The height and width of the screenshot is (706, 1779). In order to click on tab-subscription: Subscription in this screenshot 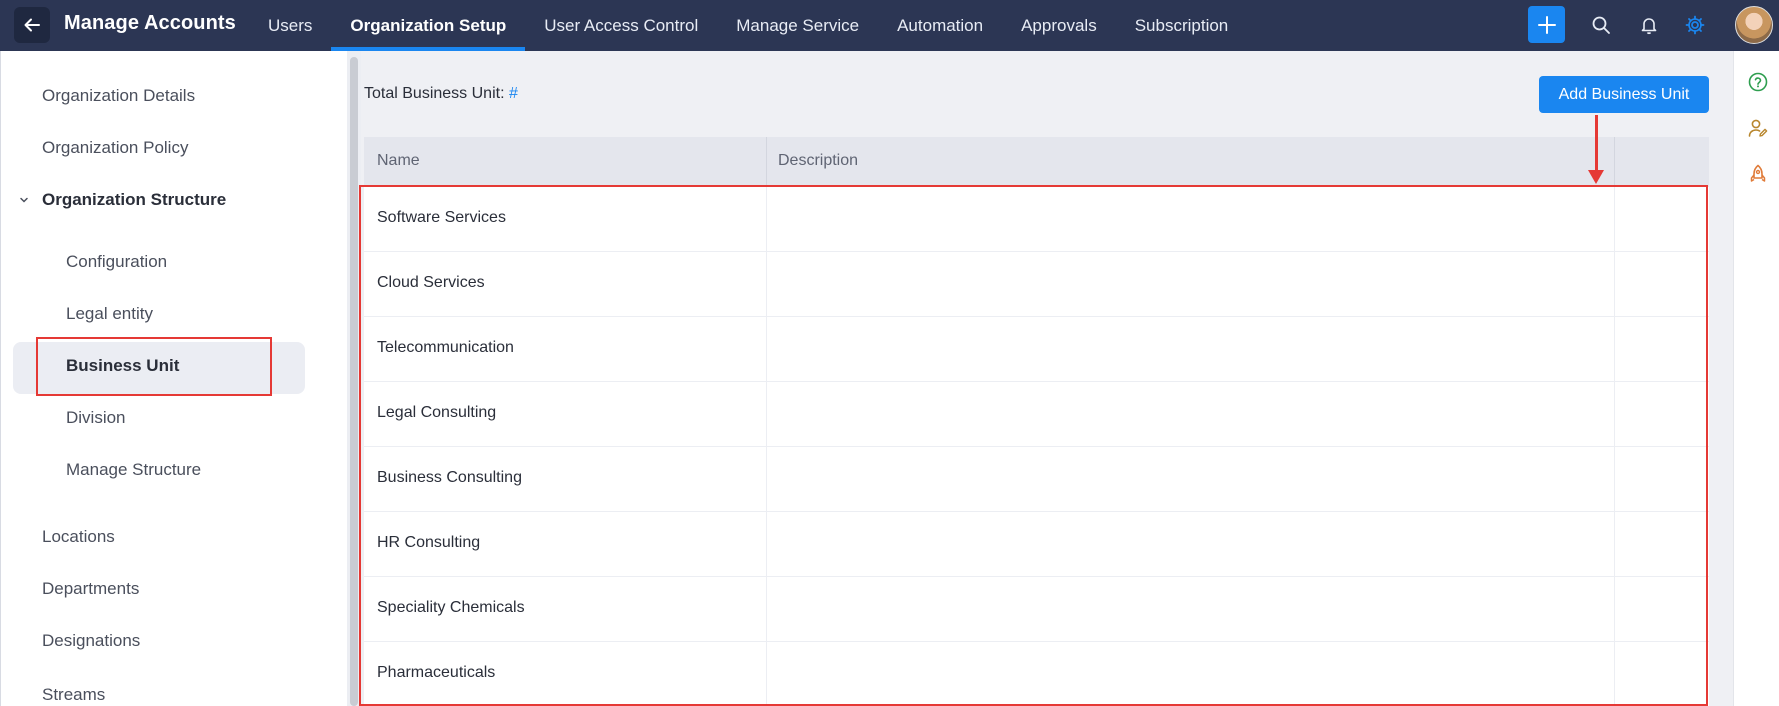, I will do `click(1182, 25)`.